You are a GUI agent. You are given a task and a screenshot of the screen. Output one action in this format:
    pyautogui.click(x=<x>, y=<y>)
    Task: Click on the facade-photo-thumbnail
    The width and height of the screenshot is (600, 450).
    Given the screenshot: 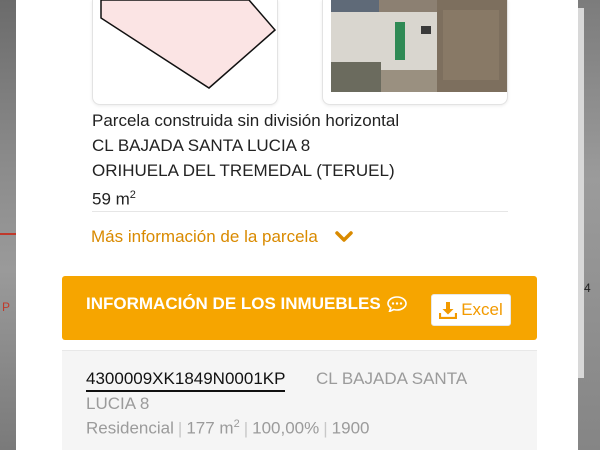 What is the action you would take?
    pyautogui.click(x=415, y=52)
    